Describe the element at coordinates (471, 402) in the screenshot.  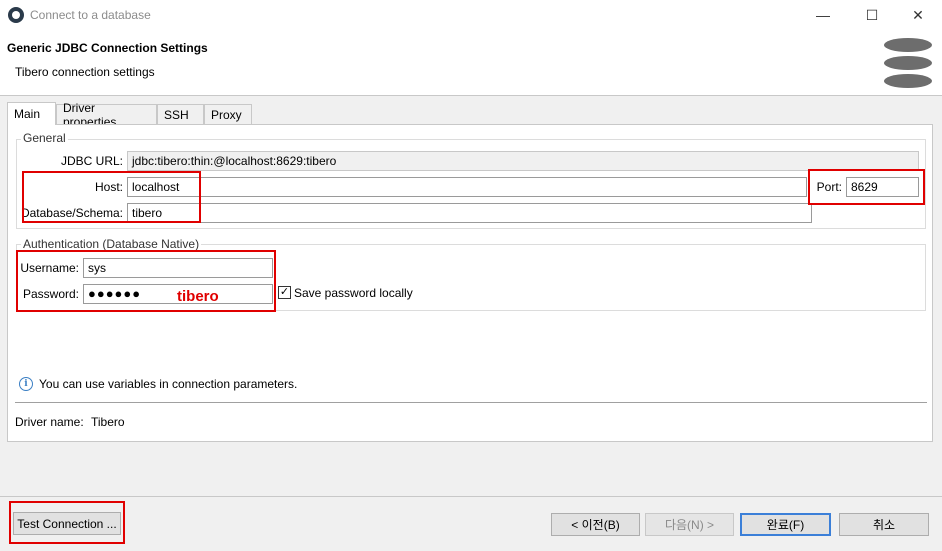
I see `driver-separator` at that location.